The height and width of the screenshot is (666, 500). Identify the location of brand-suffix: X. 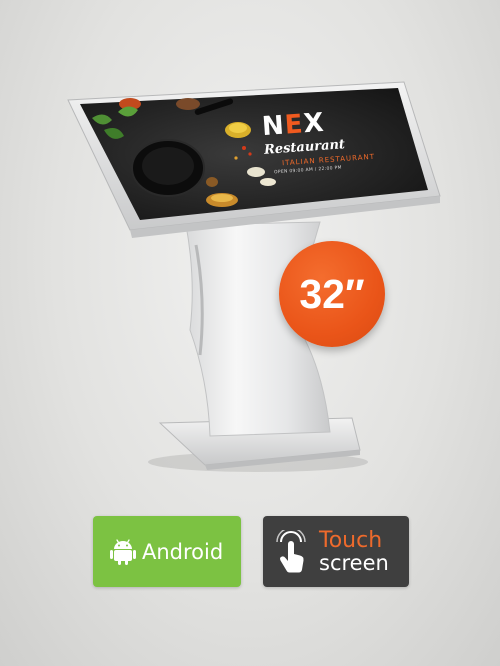
(314, 123).